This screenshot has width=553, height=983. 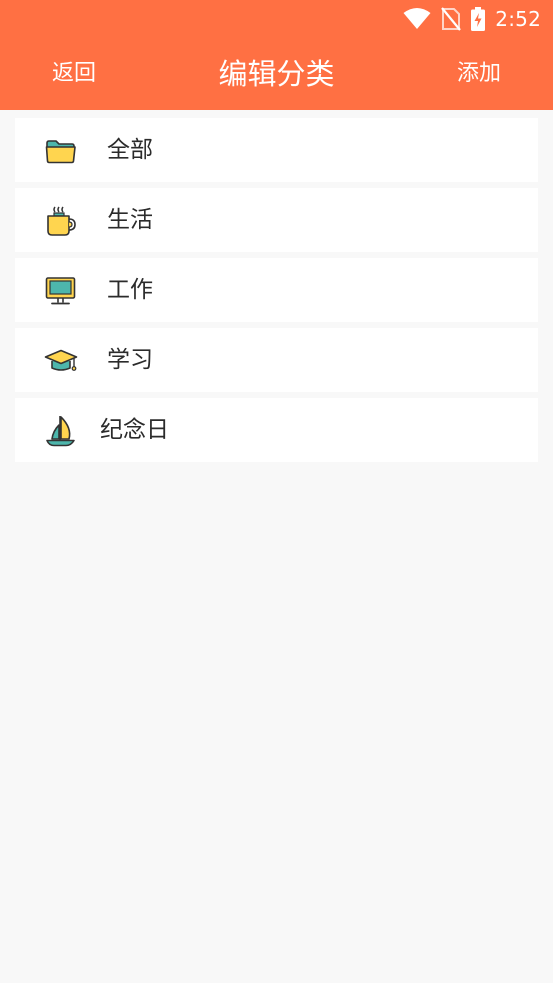 I want to click on battery-charging-icon, so click(x=478, y=19).